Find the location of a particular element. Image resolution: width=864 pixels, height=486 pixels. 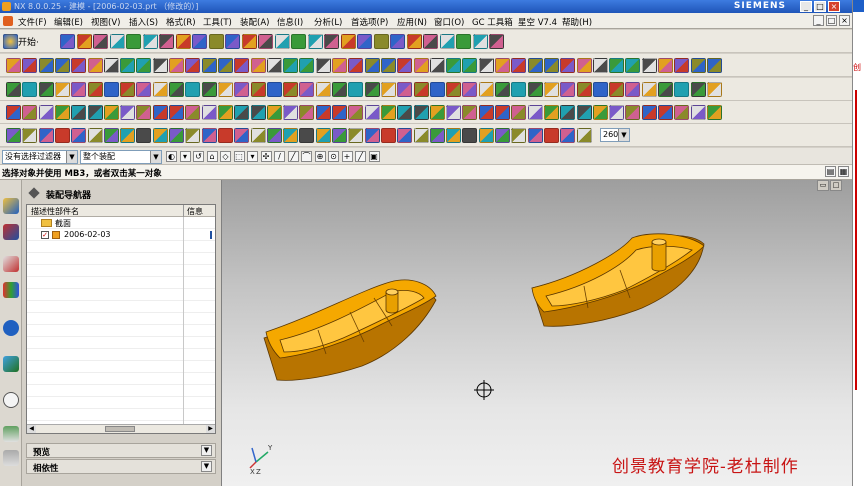

close-button: × is located at coordinates (834, 6).